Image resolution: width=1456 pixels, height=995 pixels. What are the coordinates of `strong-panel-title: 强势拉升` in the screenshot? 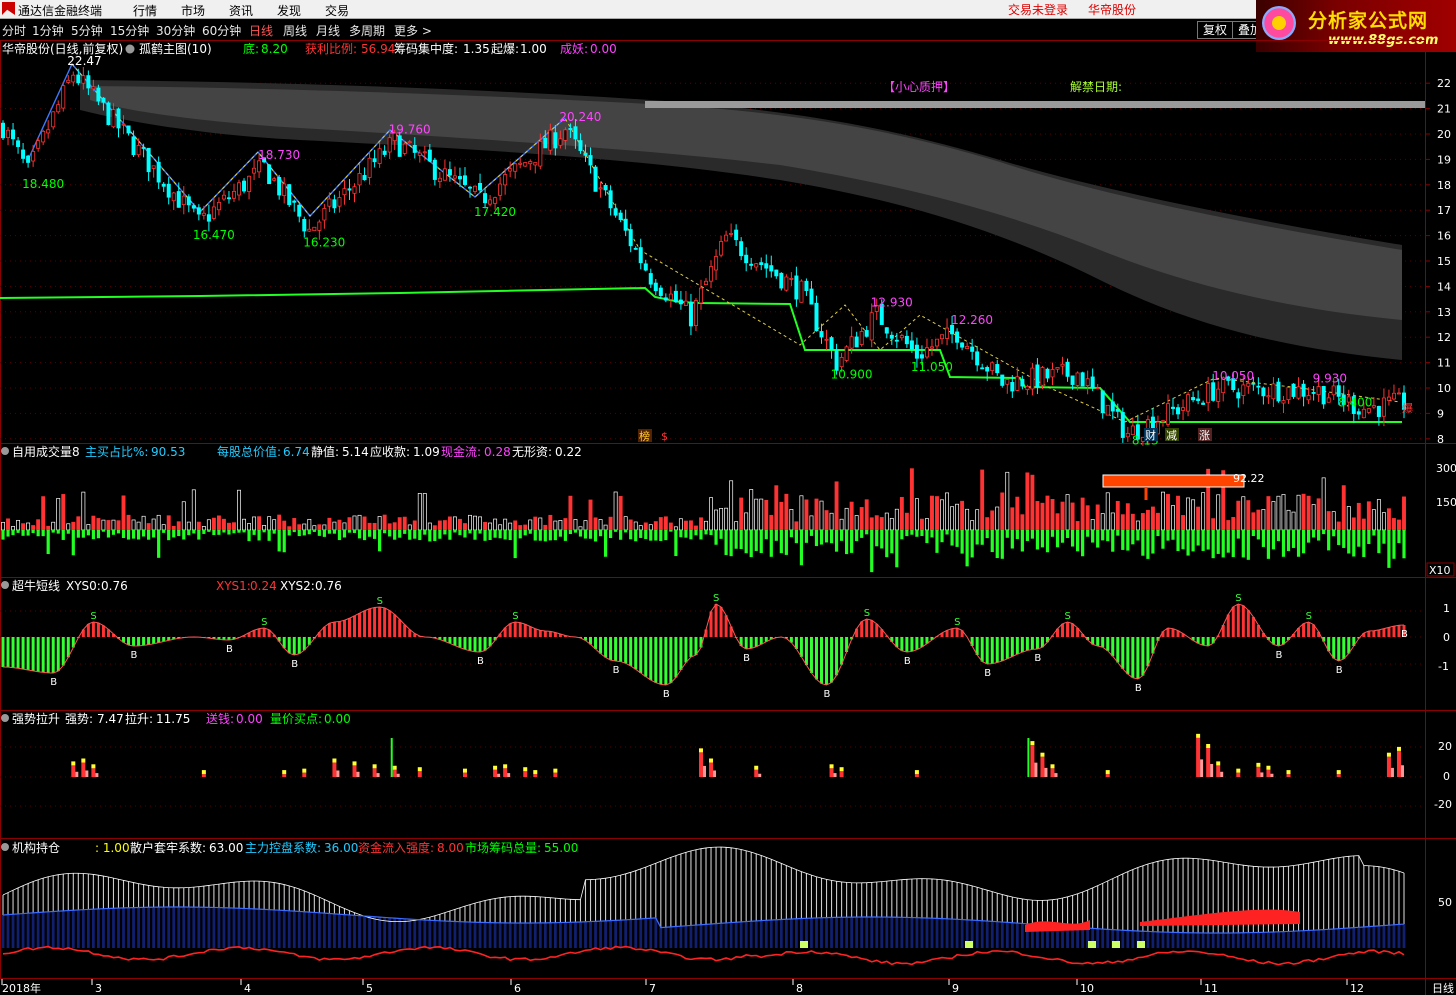 It's located at (36, 718).